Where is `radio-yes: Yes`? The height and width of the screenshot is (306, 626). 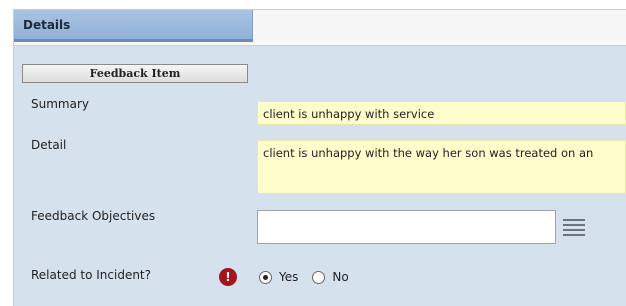
radio-yes: Yes is located at coordinates (278, 277).